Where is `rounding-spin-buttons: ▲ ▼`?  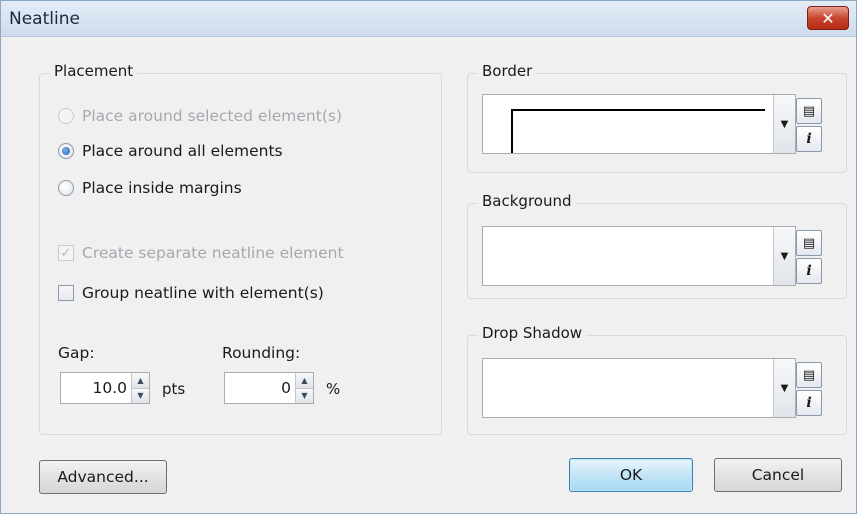
rounding-spin-buttons: ▲ ▼ is located at coordinates (304, 388).